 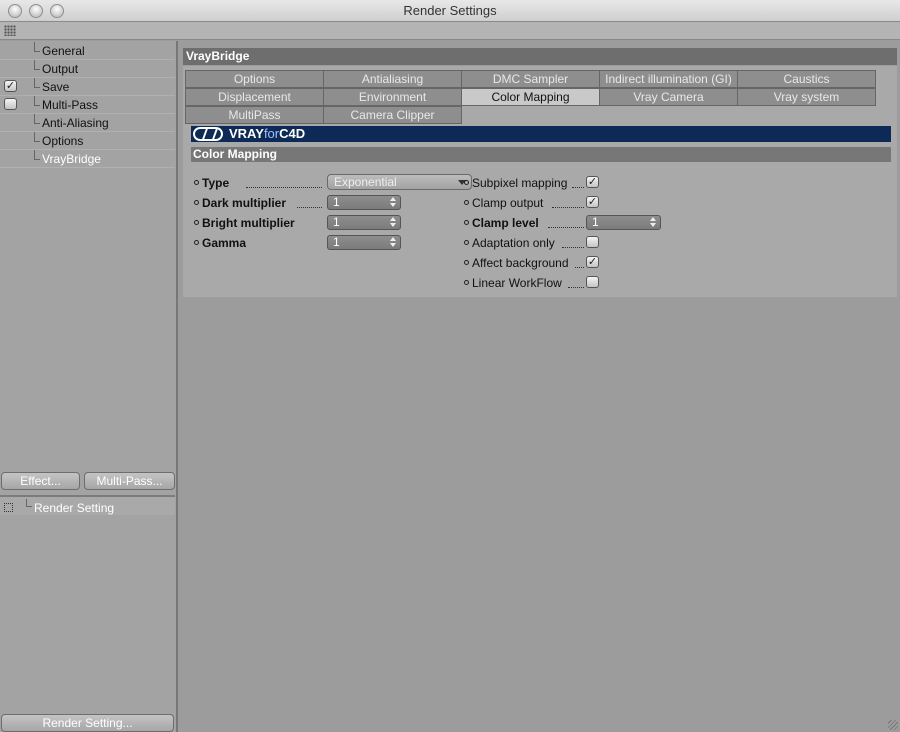 What do you see at coordinates (248, 223) in the screenshot?
I see `bright-multiplier-label: Bright multiplier` at bounding box center [248, 223].